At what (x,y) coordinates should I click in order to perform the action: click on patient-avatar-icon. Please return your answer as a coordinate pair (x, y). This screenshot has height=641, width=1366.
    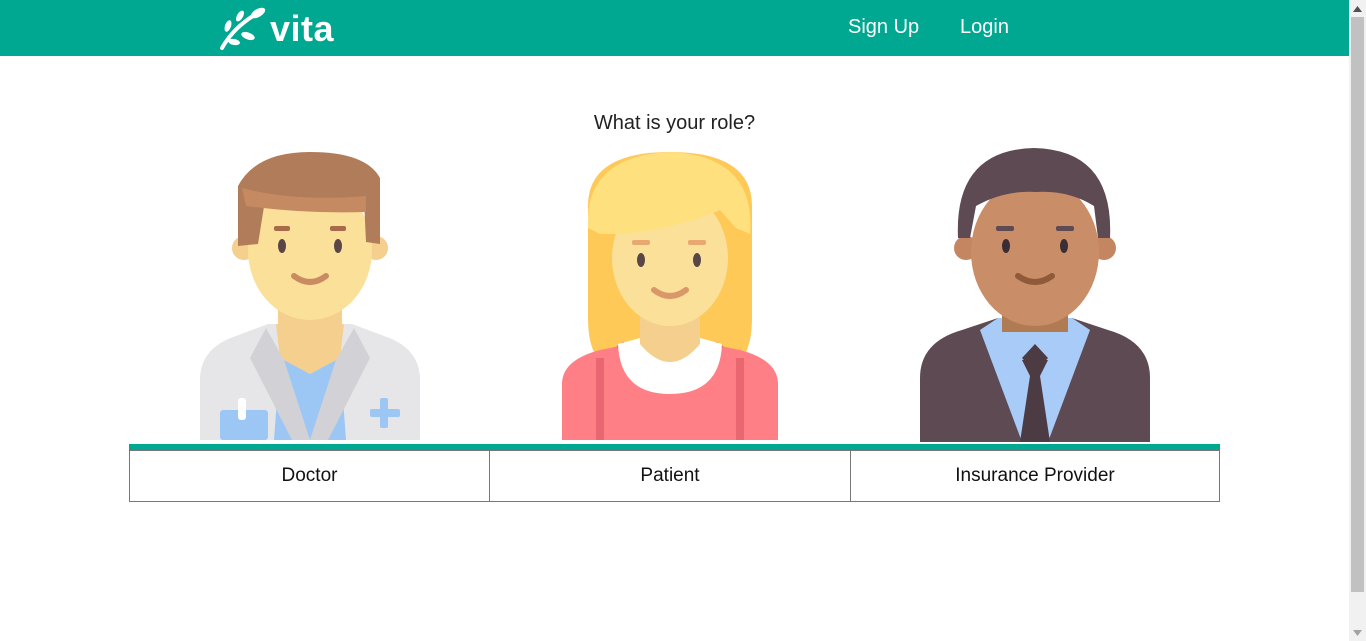
    Looking at the image, I should click on (670, 296).